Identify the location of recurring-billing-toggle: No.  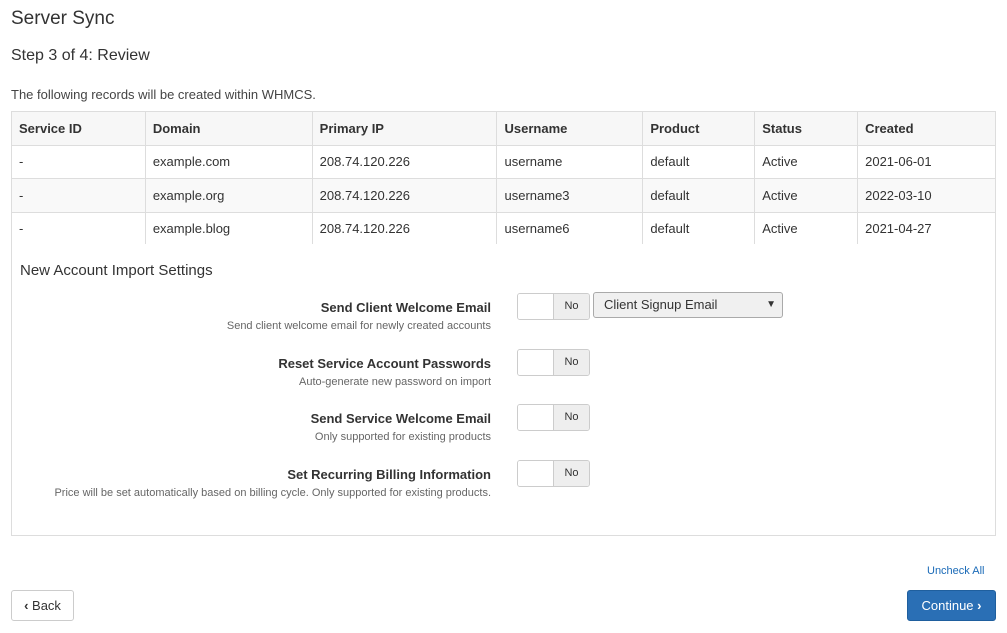
(553, 473).